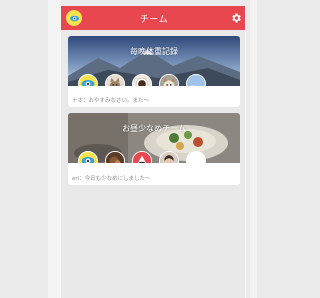 This screenshot has height=298, width=320. Describe the element at coordinates (111, 179) in the screenshot. I see `last-message: eri：今日も少なめにしました～` at that location.